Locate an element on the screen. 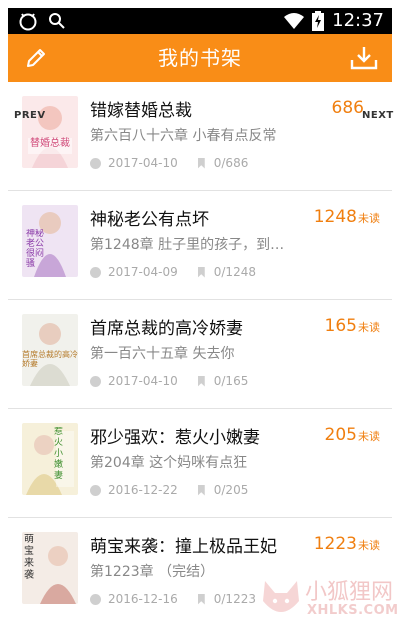 The image size is (400, 627). unread-count: 1248未读 is located at coordinates (347, 217).